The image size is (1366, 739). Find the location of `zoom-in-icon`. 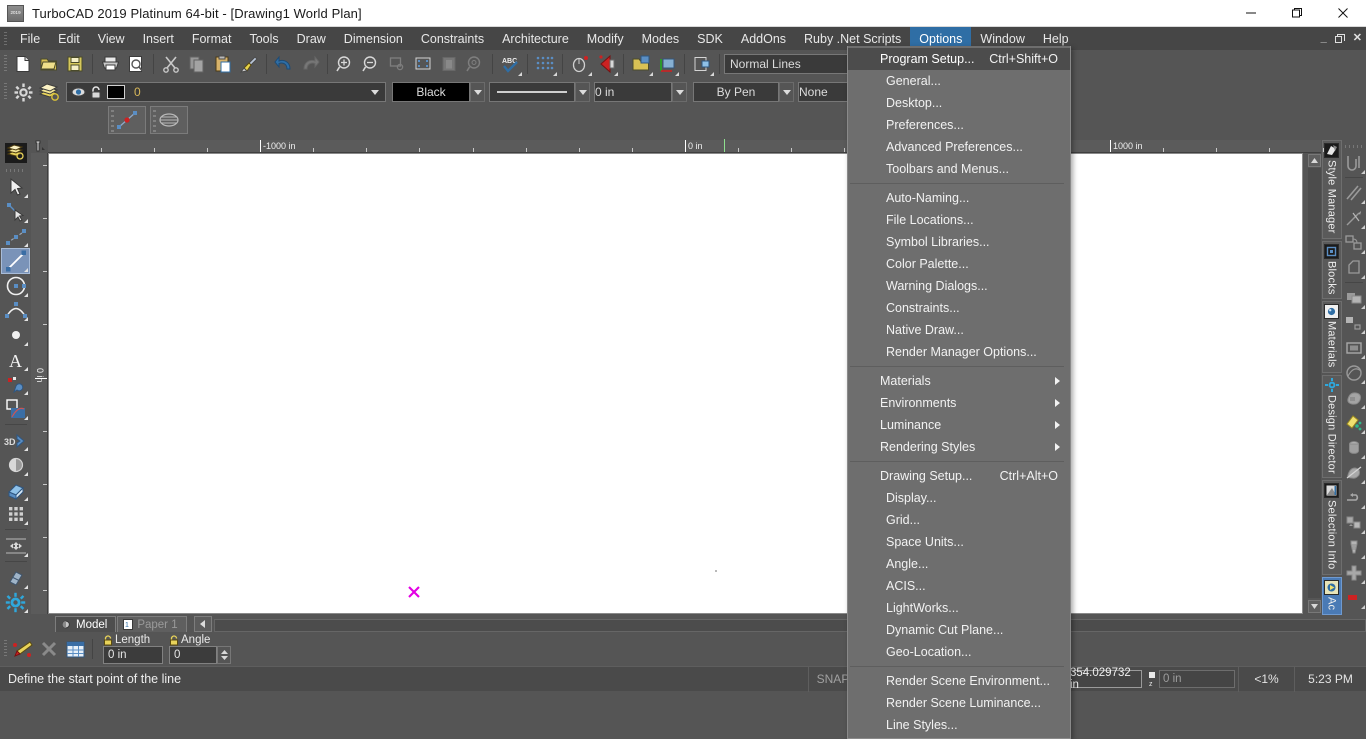

zoom-in-icon is located at coordinates (345, 64).